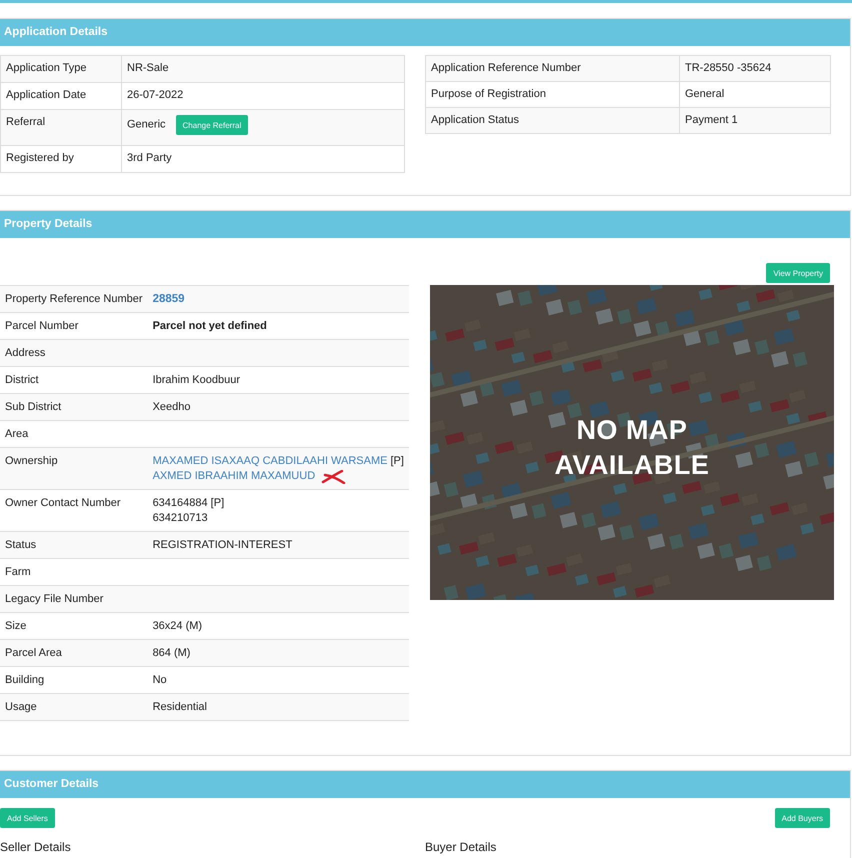  What do you see at coordinates (74, 545) in the screenshot?
I see `table-cell: Status` at bounding box center [74, 545].